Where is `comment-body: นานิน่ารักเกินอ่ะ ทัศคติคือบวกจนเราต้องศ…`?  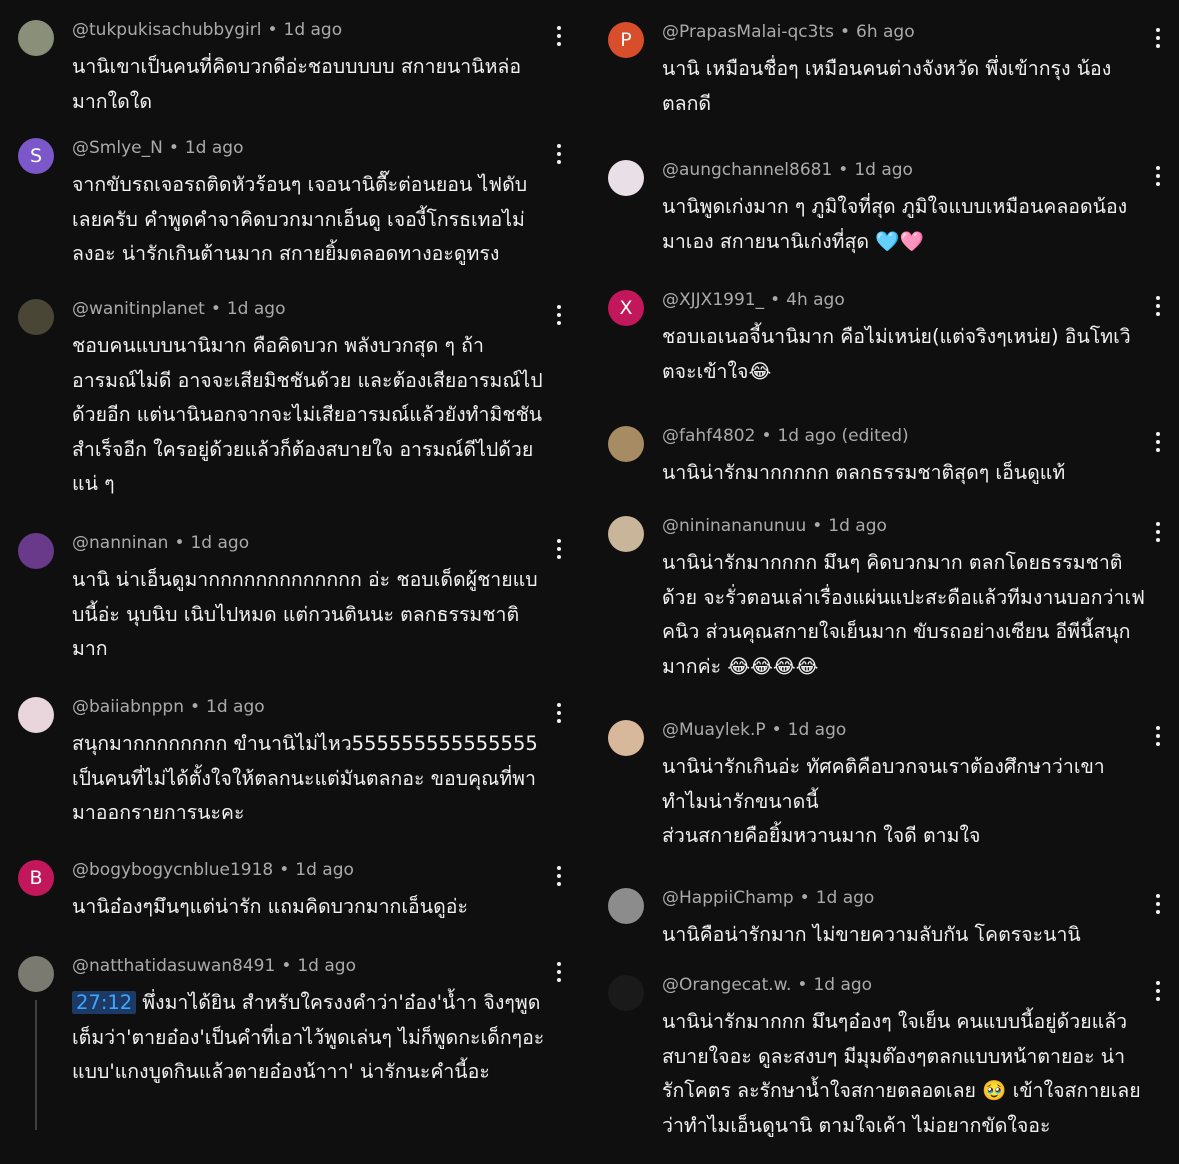 comment-body: นานิน่ารักเกินอ่ะ ทัศคติคือบวกจนเราต้องศ… is located at coordinates (883, 801).